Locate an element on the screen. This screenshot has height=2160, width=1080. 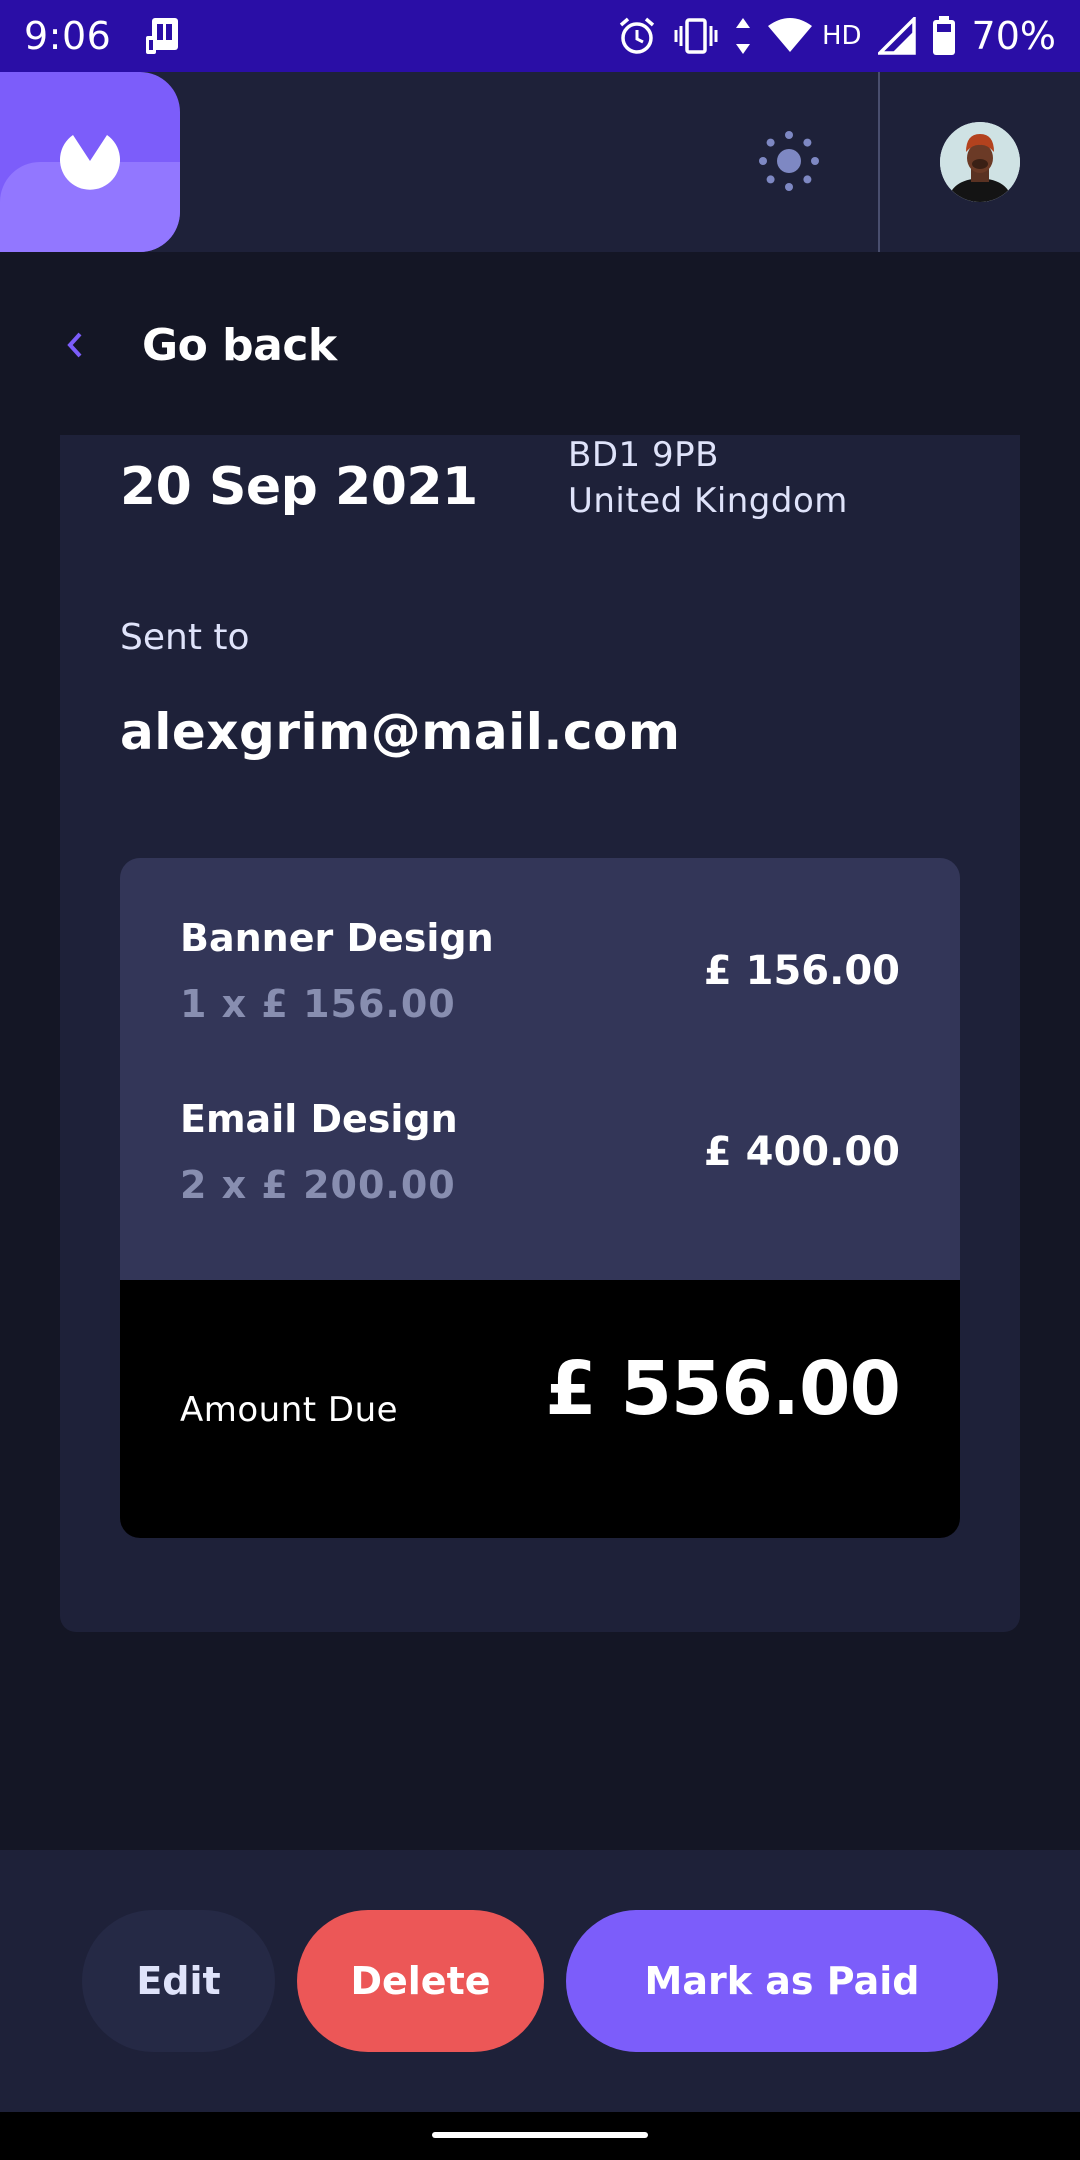
list-item: Email Design 2 x £ 200.00 £ 400.00 is located at coordinates (540, 1162).